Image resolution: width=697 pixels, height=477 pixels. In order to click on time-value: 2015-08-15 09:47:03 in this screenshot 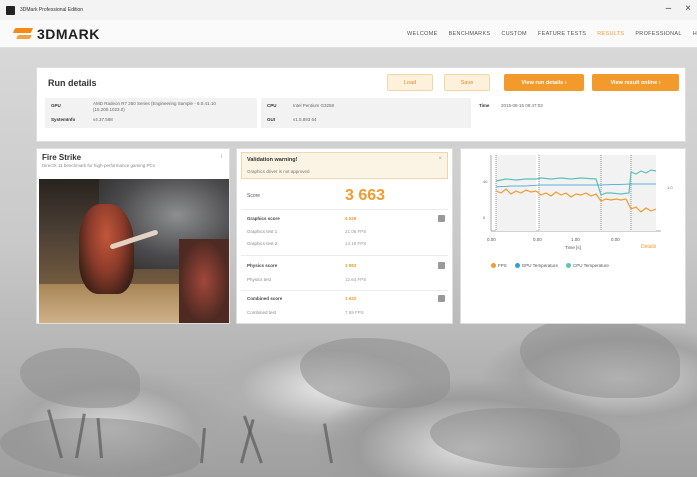, I will do `click(522, 105)`.